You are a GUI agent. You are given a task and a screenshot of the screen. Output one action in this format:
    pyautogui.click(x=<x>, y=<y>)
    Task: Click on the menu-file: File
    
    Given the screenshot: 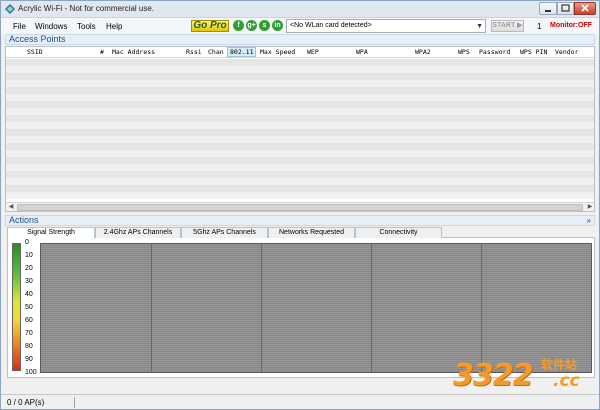 What is the action you would take?
    pyautogui.click(x=19, y=26)
    